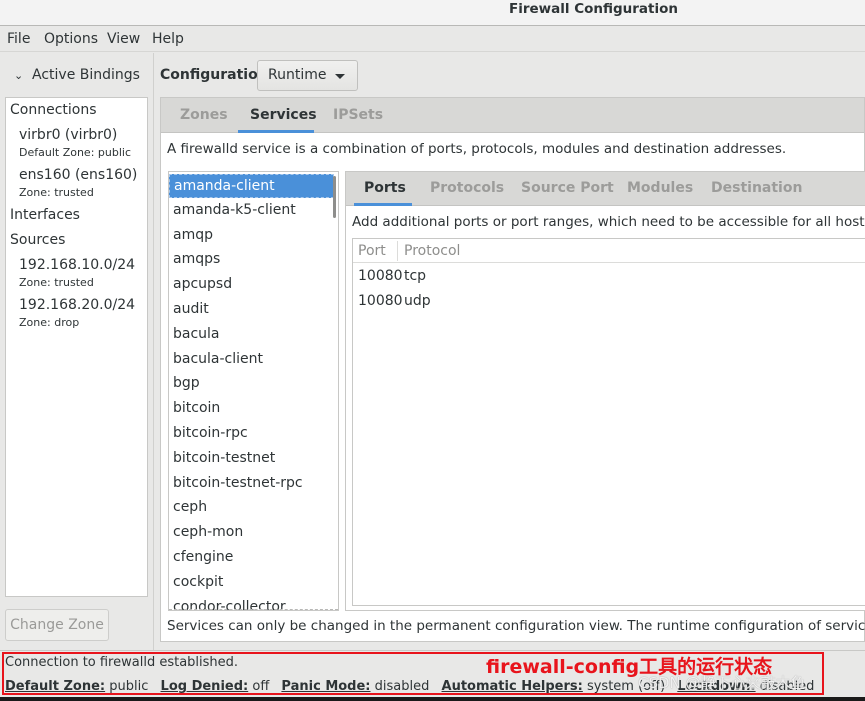 This screenshot has width=865, height=701. What do you see at coordinates (340, 76) in the screenshot?
I see `dropdown-arrow-icon` at bounding box center [340, 76].